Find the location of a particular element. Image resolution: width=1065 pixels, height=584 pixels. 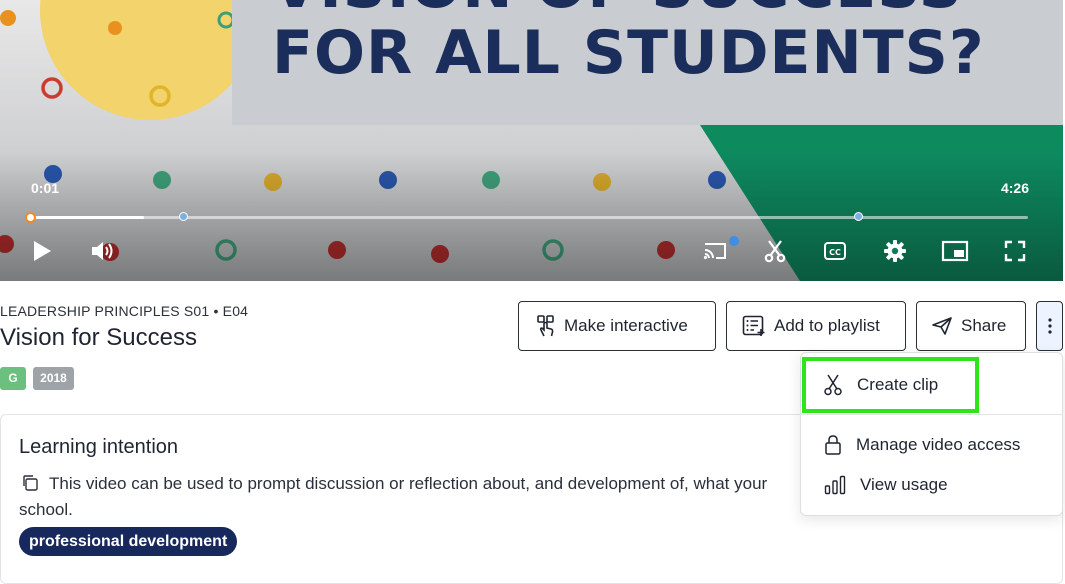

share-button: Share is located at coordinates (971, 326).